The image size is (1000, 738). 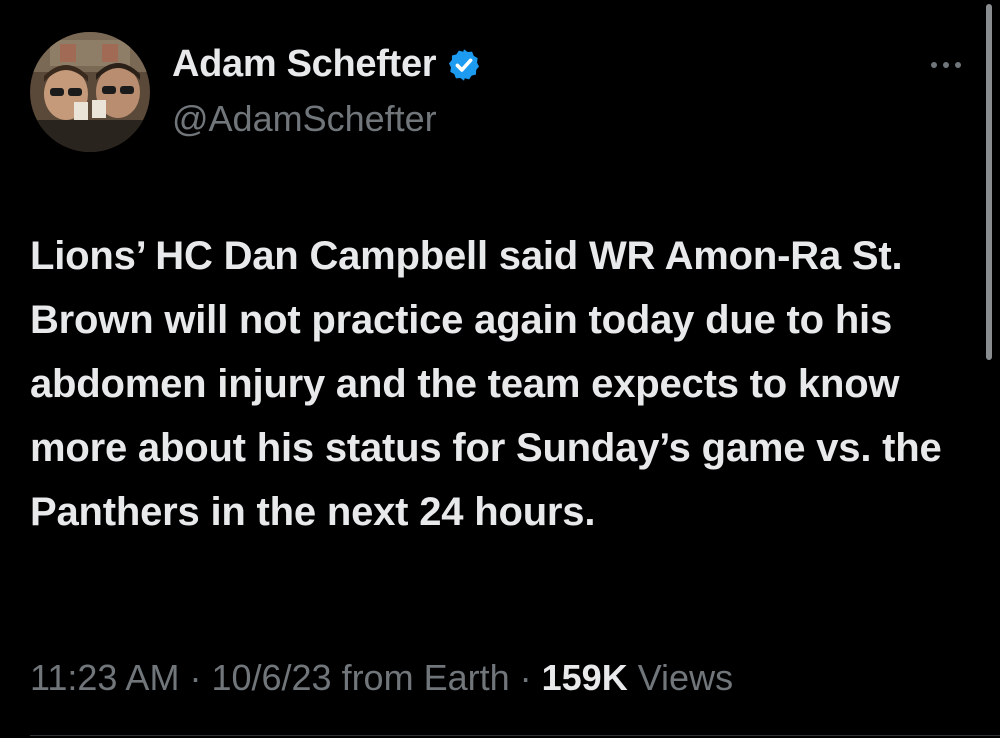 I want to click on views-label: Views, so click(x=680, y=677).